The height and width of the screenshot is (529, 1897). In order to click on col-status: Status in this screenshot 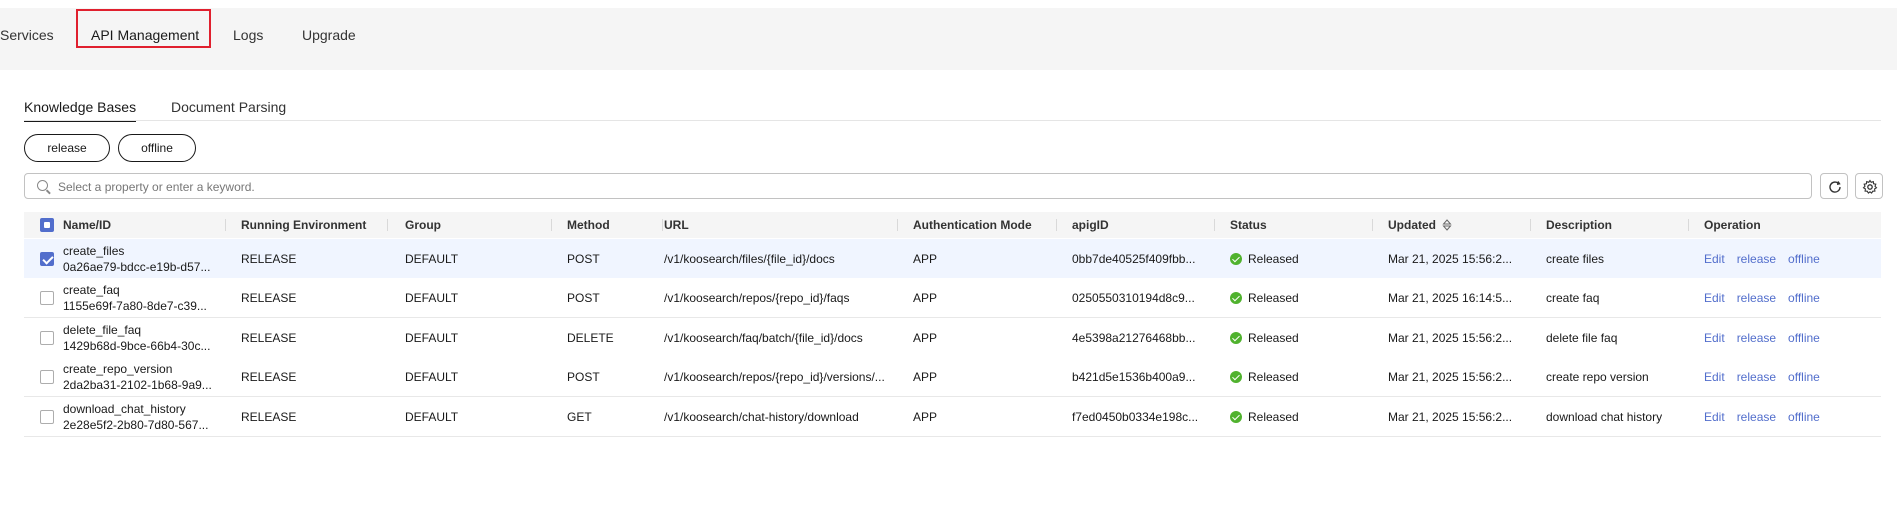, I will do `click(1248, 225)`.